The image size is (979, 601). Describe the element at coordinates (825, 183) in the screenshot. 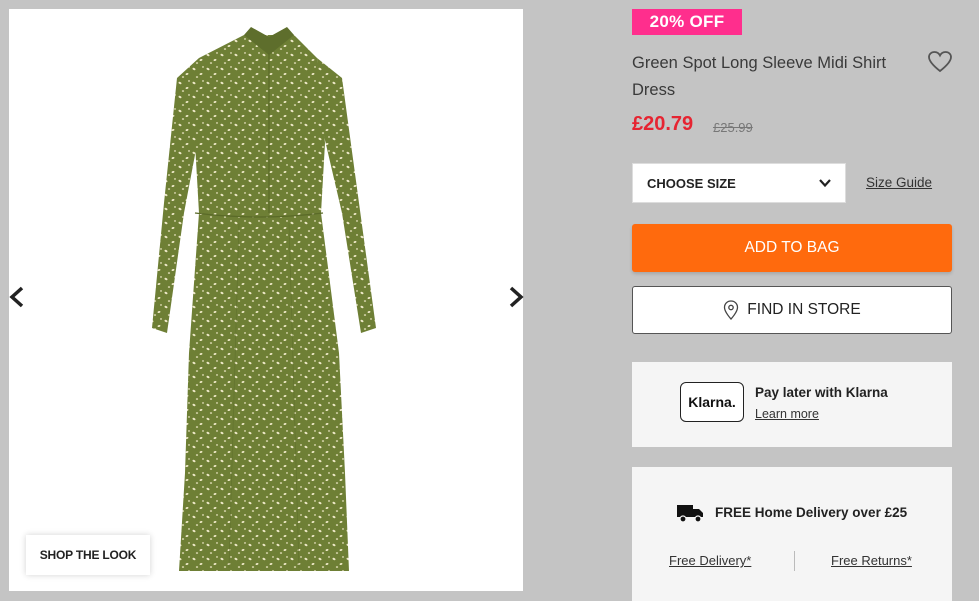

I see `chevron-down-icon` at that location.